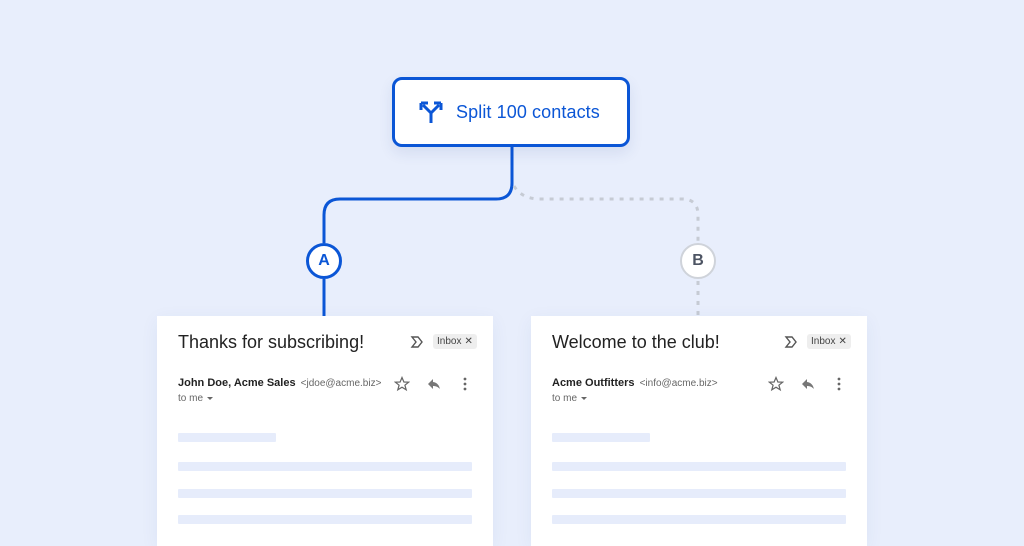  I want to click on email-subject: Thanks for subscribing!, so click(271, 342).